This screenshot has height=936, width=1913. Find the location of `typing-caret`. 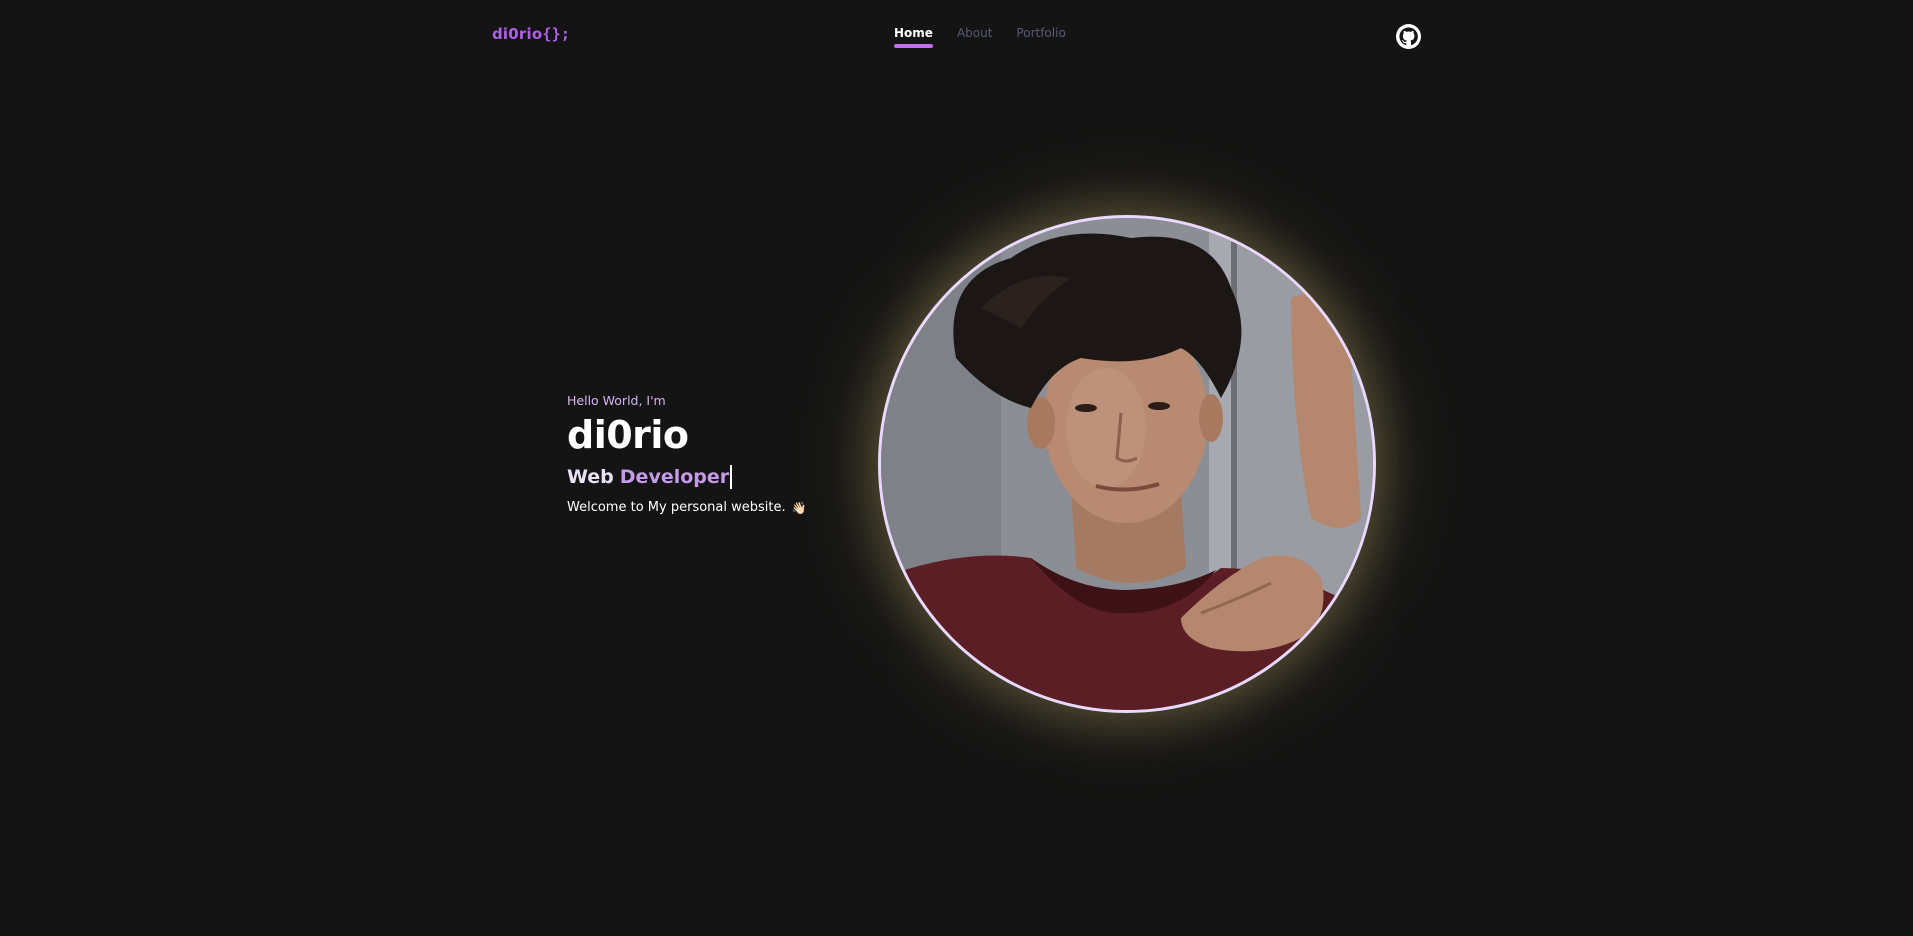

typing-caret is located at coordinates (731, 477).